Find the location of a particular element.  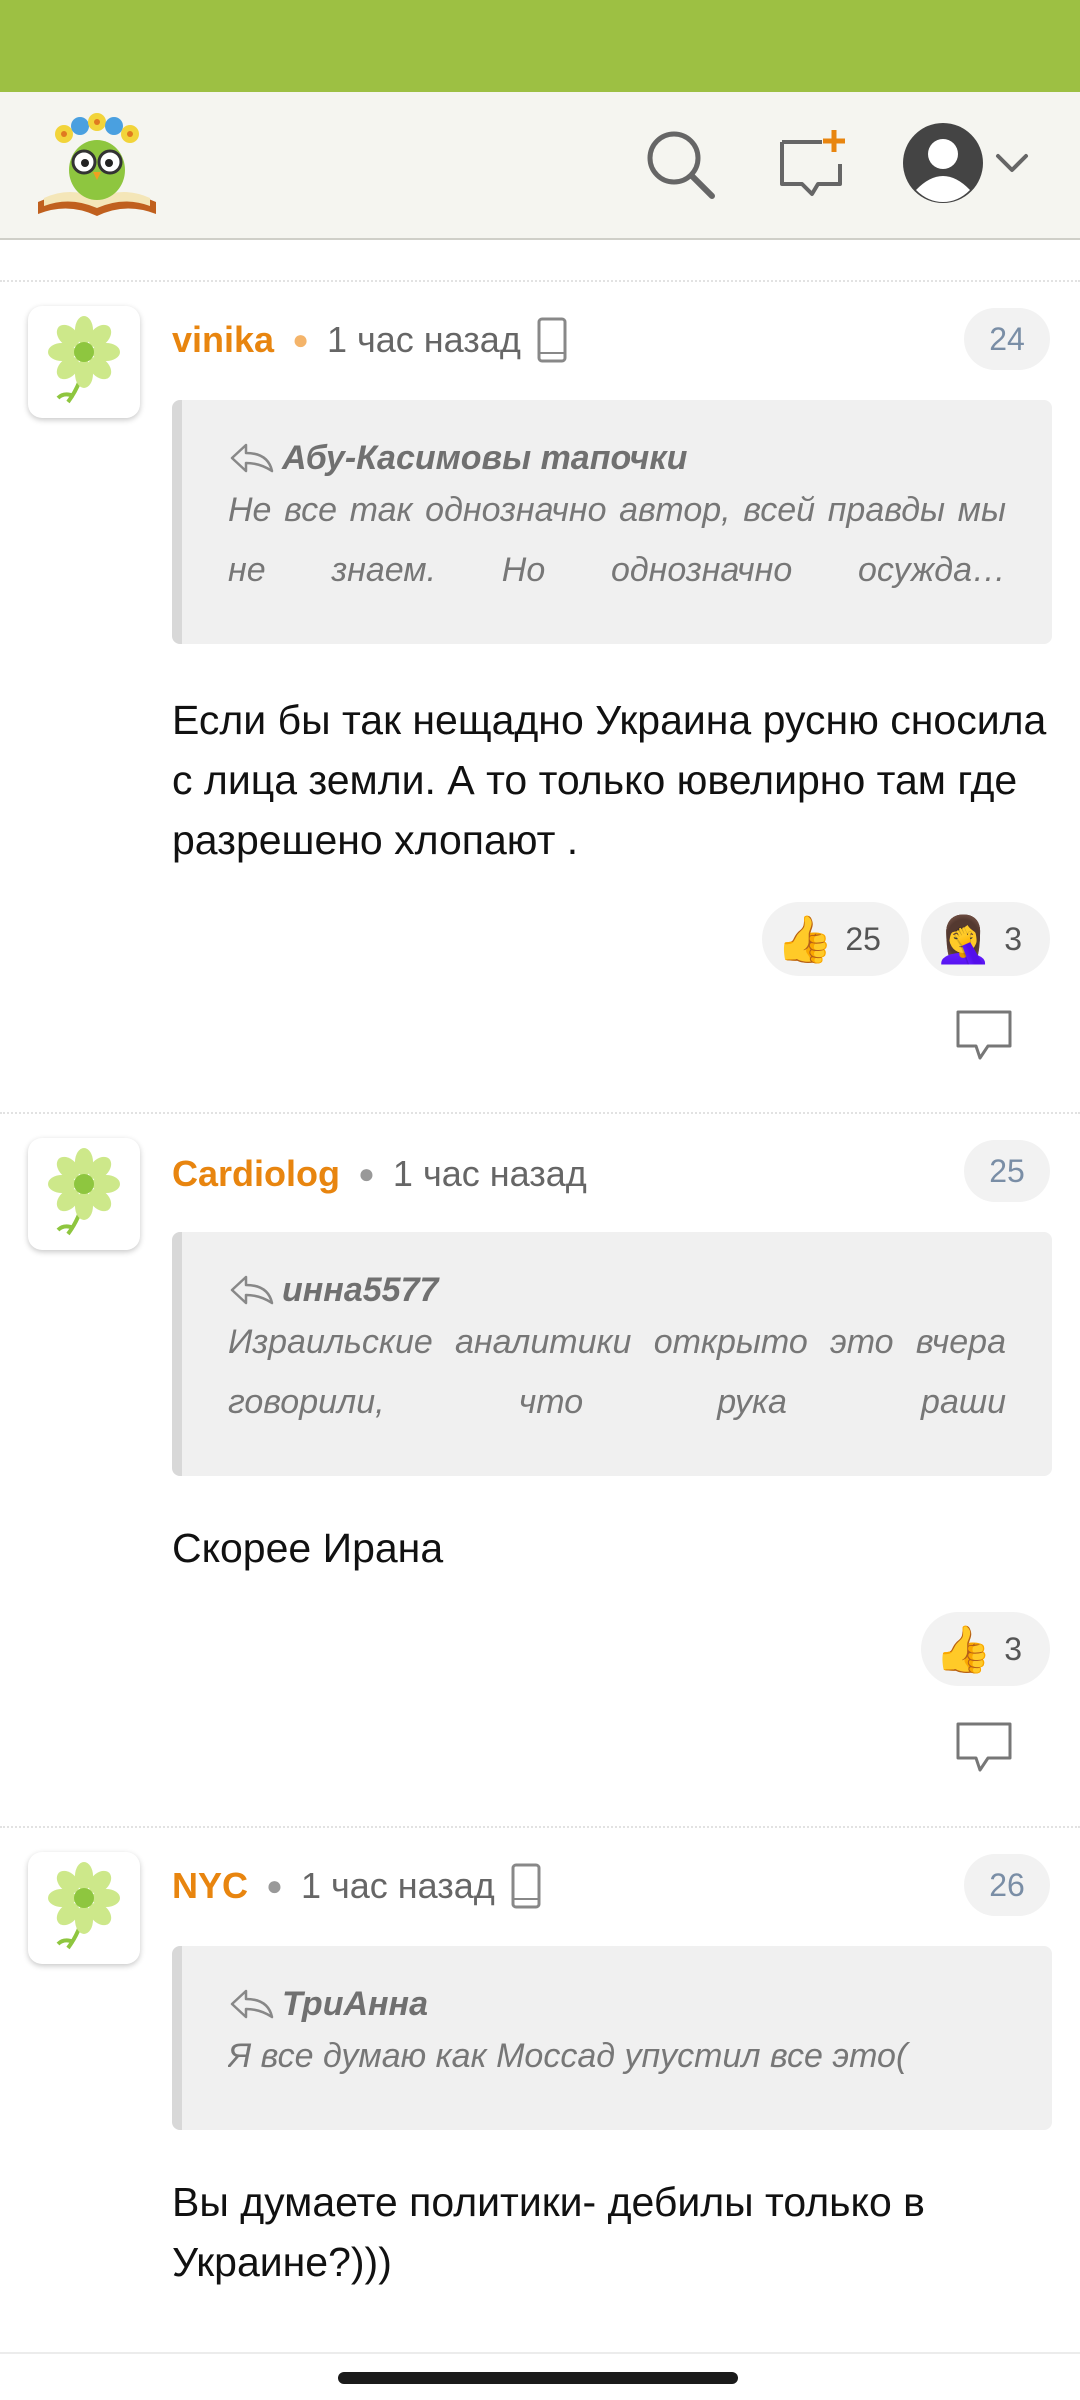

quote-header: Абу-Касимовы тапочки is located at coordinates (617, 458).